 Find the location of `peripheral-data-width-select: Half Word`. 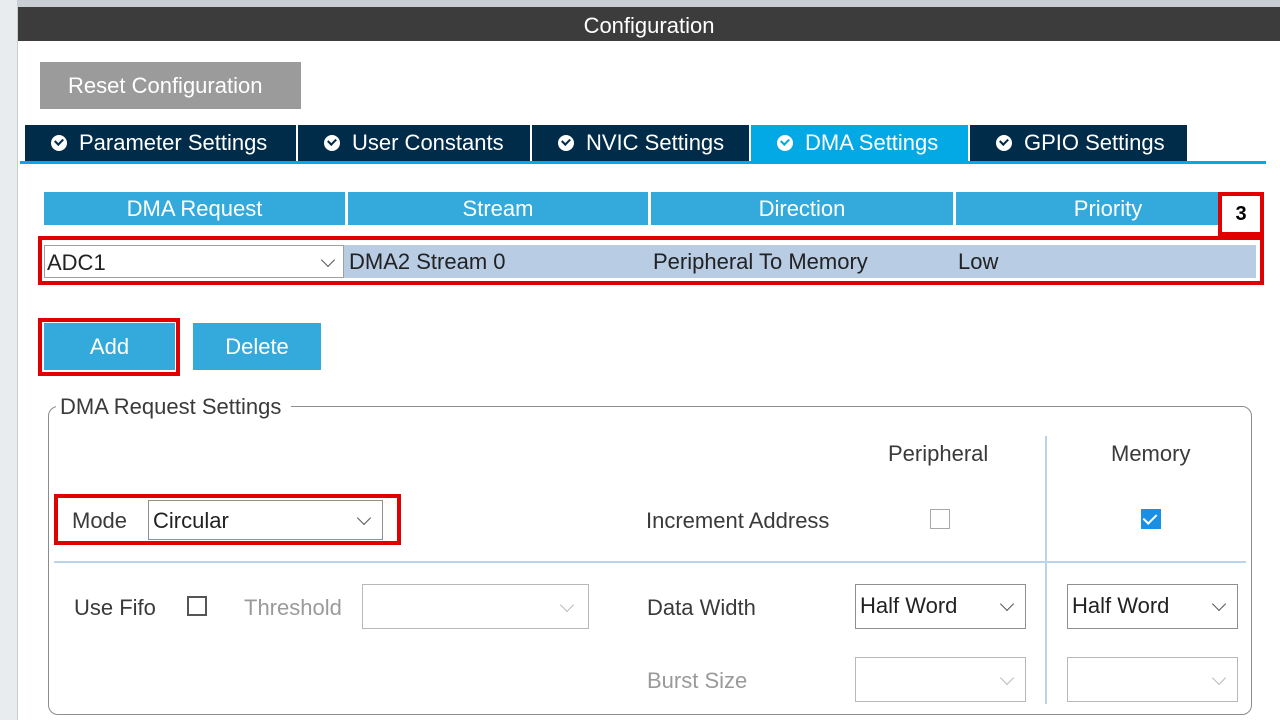

peripheral-data-width-select: Half Word is located at coordinates (940, 606).